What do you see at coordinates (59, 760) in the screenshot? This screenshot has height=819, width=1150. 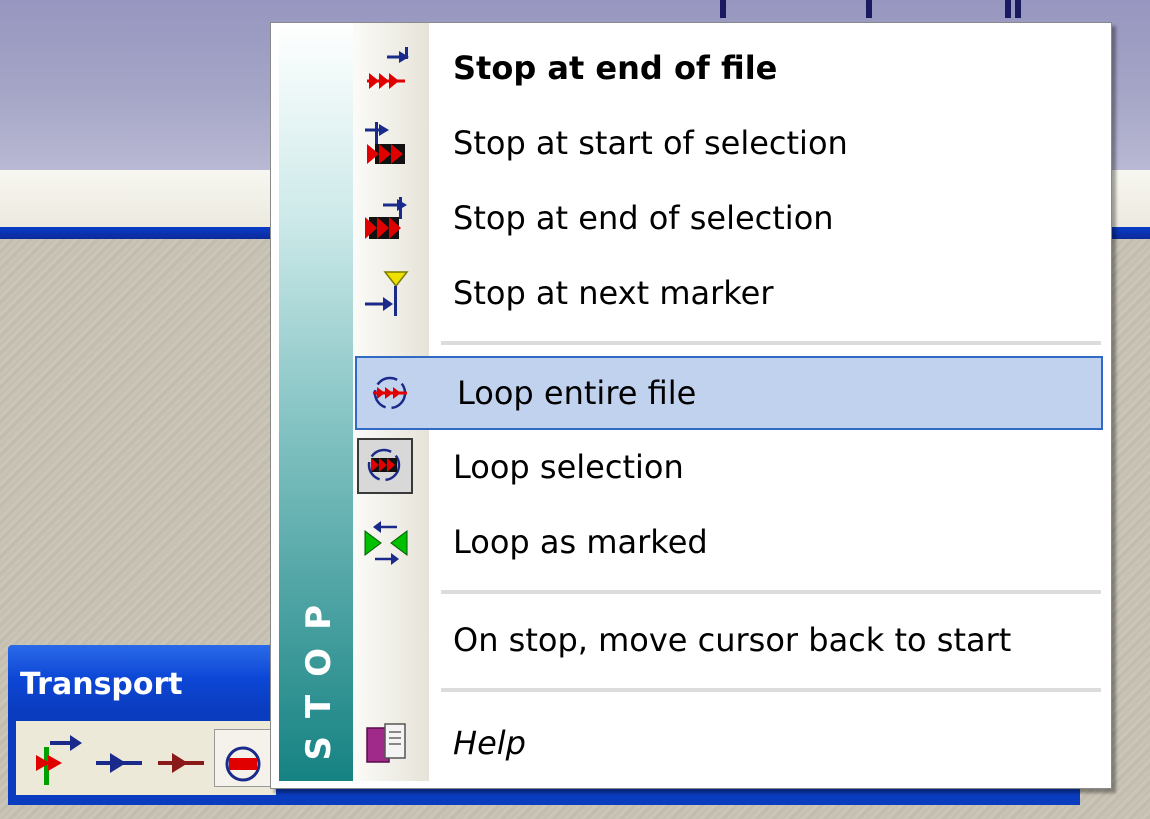 I see `play-from-cursor-icon` at bounding box center [59, 760].